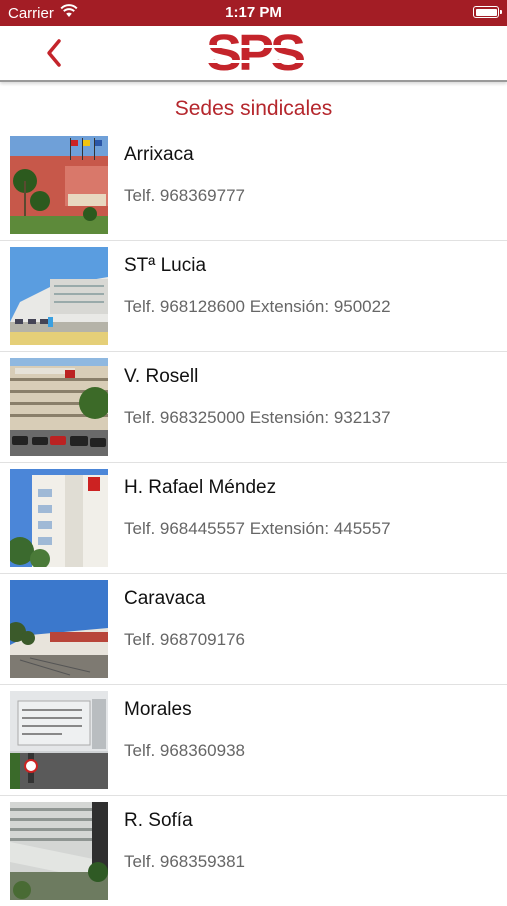 The height and width of the screenshot is (906, 507). I want to click on location-name: R. Sofía, so click(158, 820).